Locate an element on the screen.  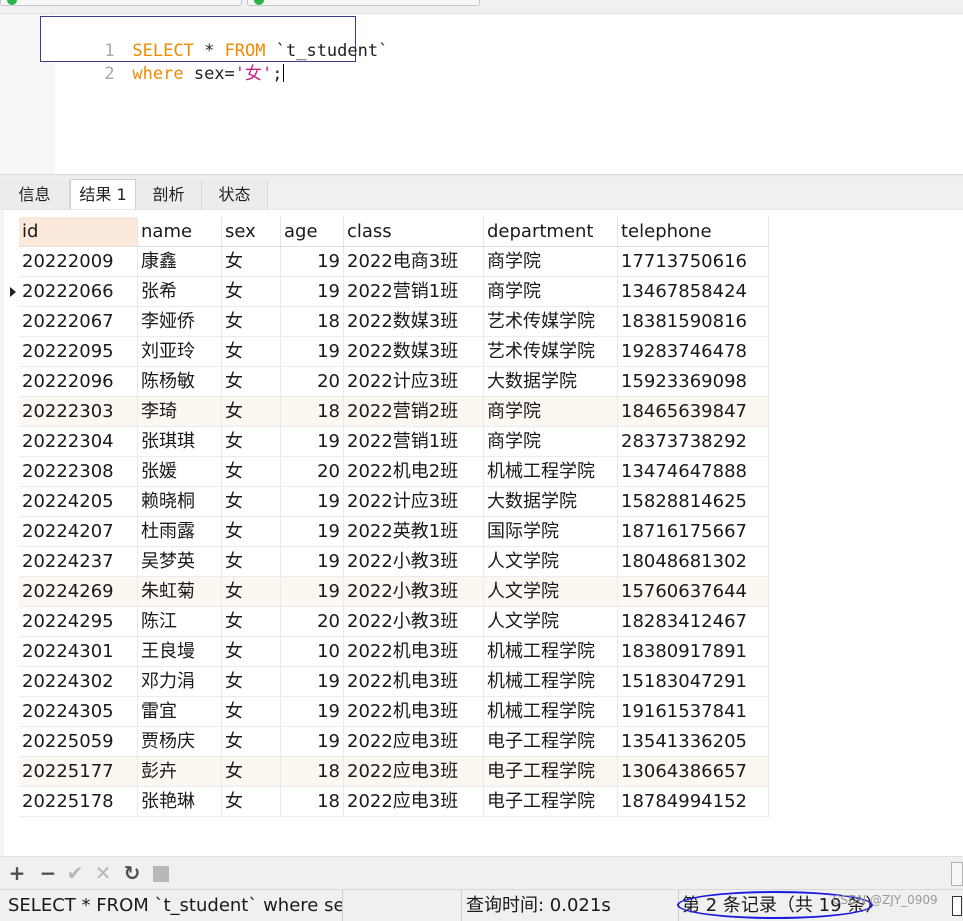
cell-department: 大数据学院 is located at coordinates (551, 502).